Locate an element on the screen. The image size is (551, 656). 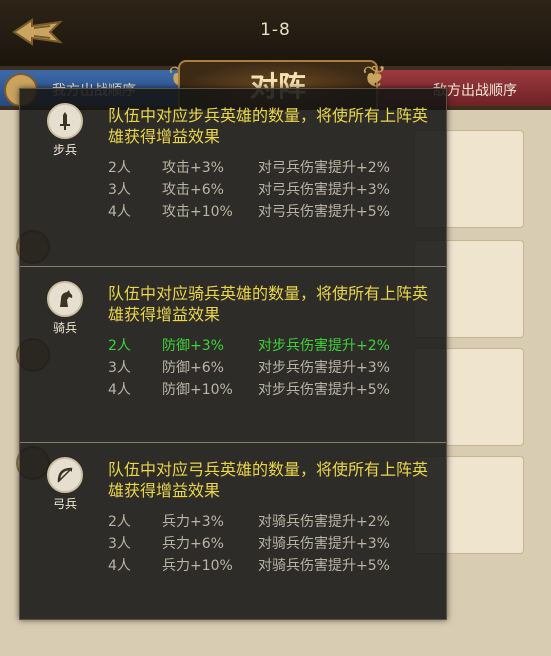
infantry-label: 步兵 is located at coordinates (64, 150).